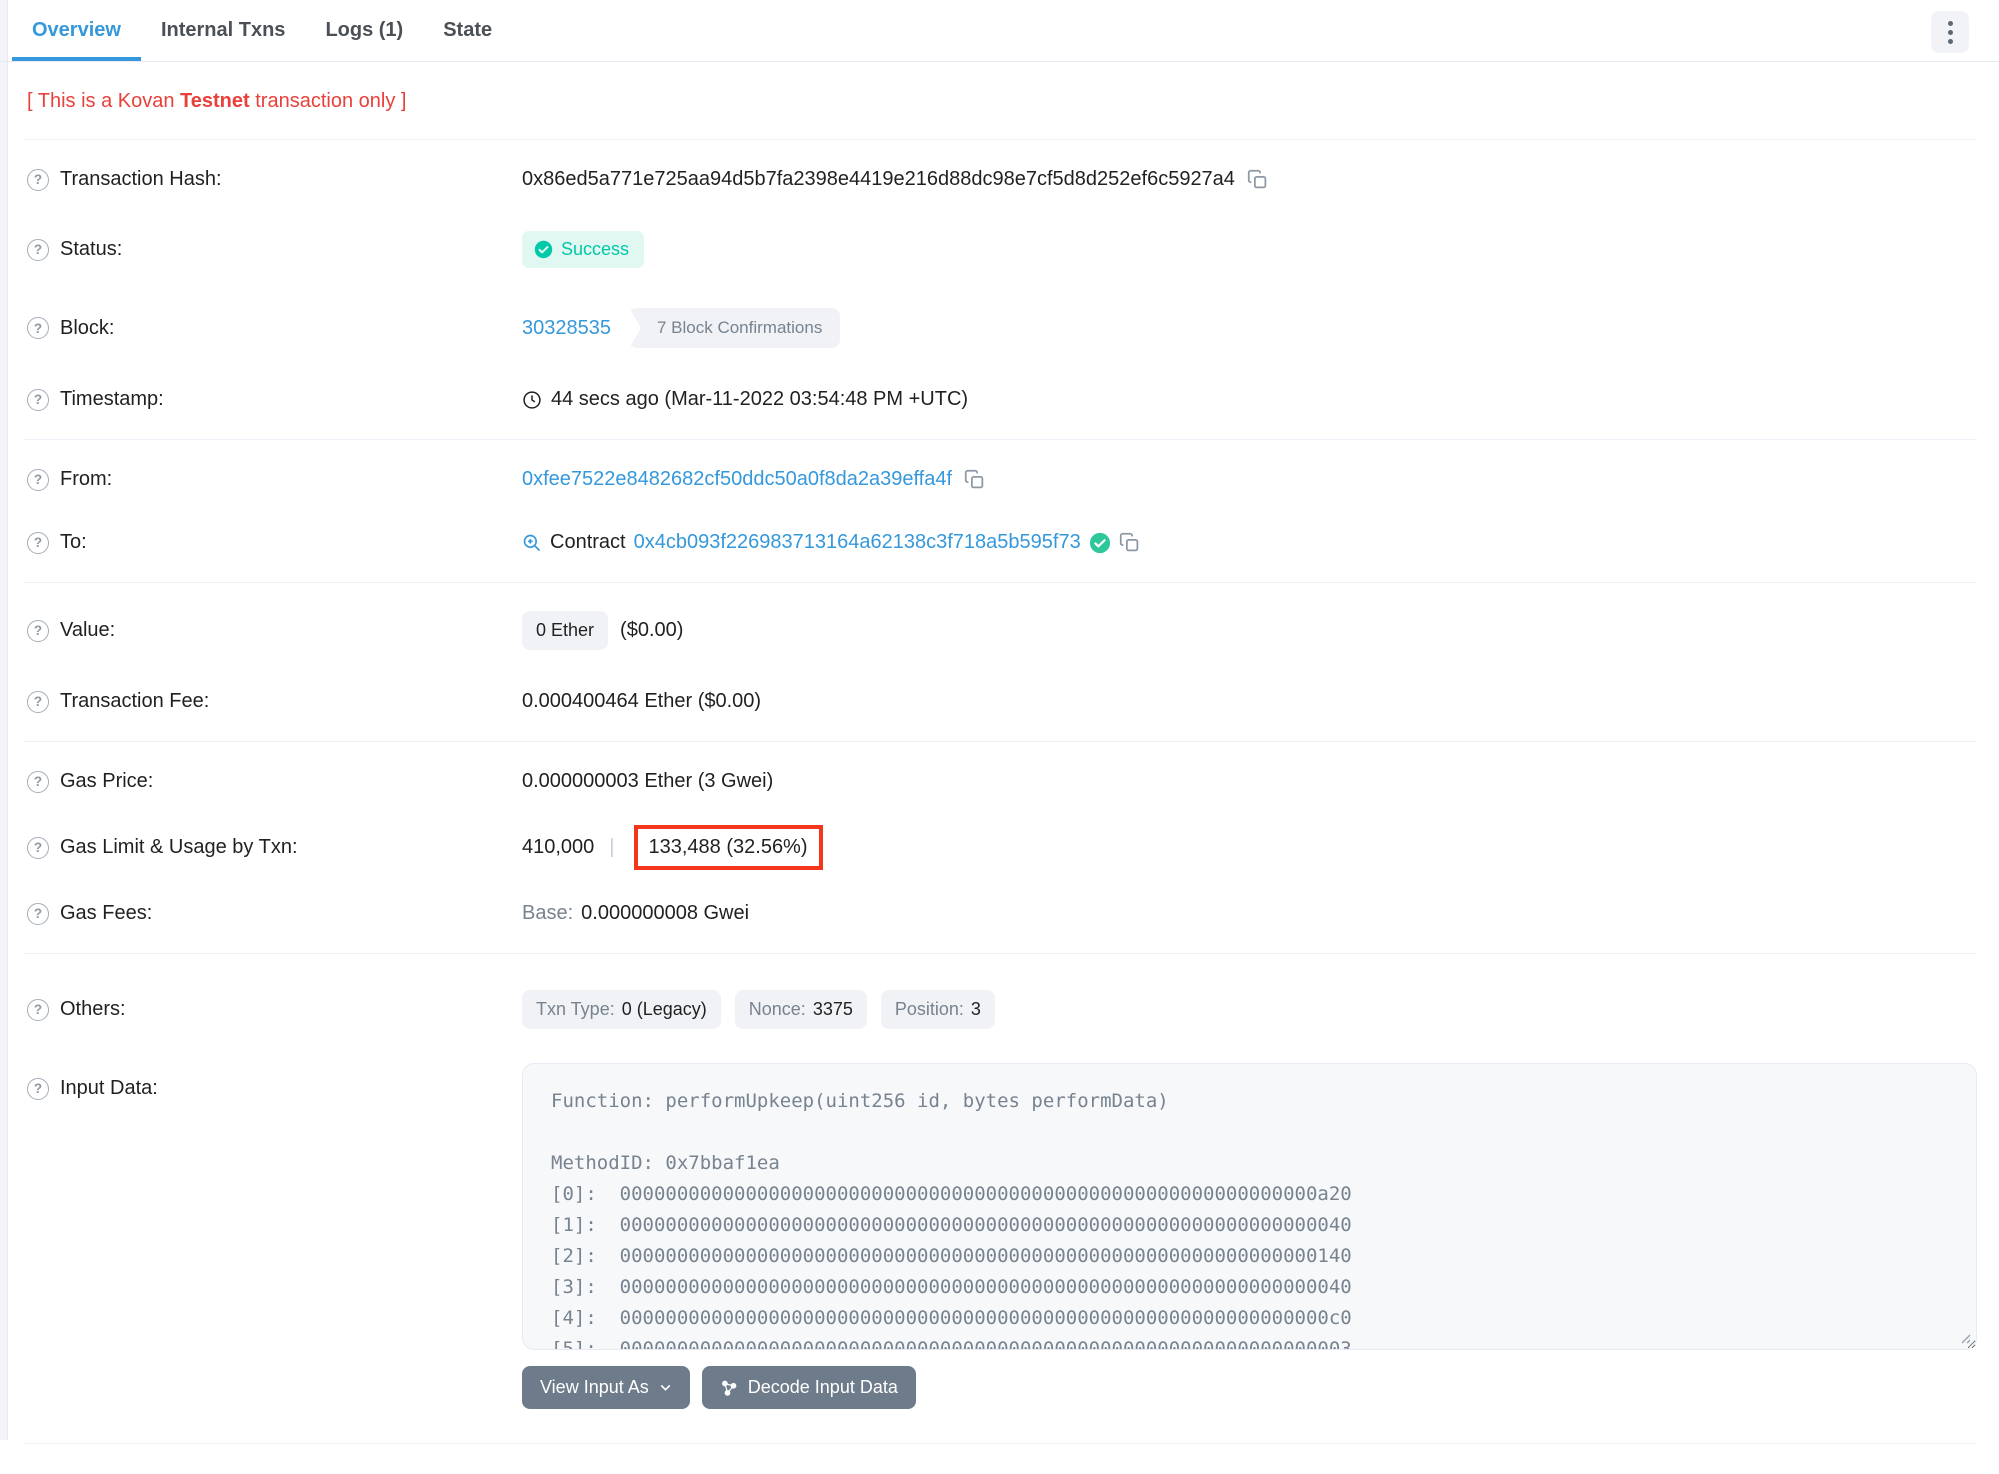  I want to click on kebab-icon, so click(1950, 32).